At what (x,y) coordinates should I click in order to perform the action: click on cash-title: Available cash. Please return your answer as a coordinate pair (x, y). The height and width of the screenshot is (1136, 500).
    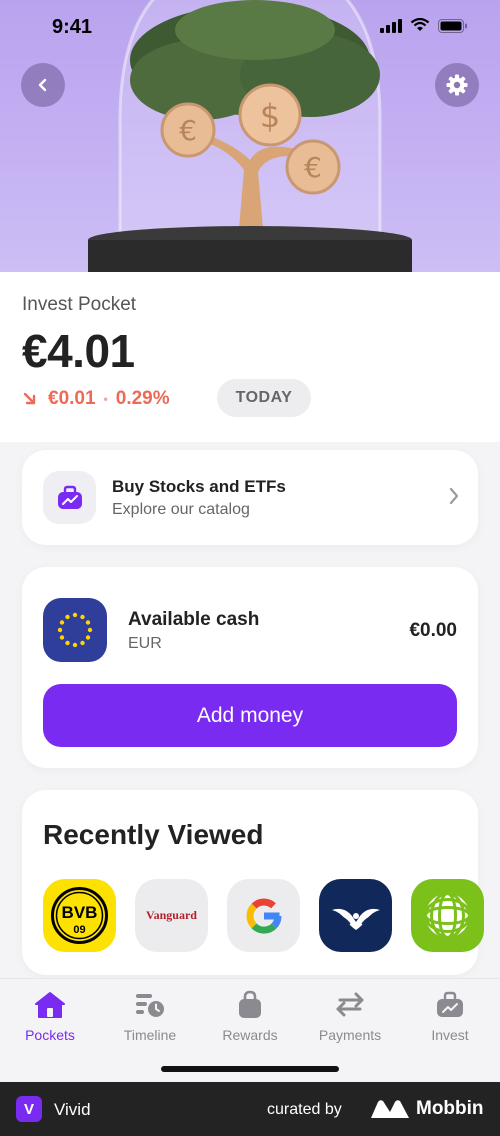
    Looking at the image, I should click on (194, 619).